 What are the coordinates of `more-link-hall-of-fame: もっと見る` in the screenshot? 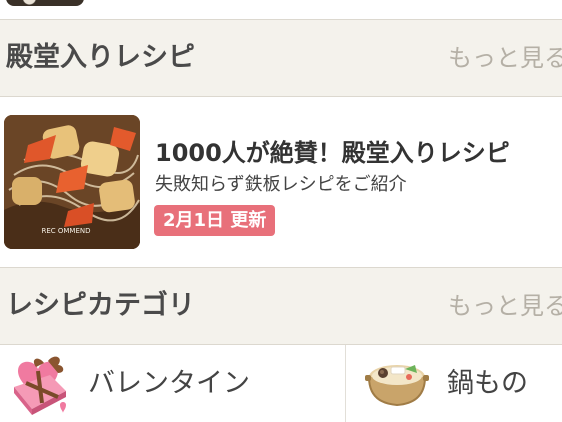 It's located at (505, 58).